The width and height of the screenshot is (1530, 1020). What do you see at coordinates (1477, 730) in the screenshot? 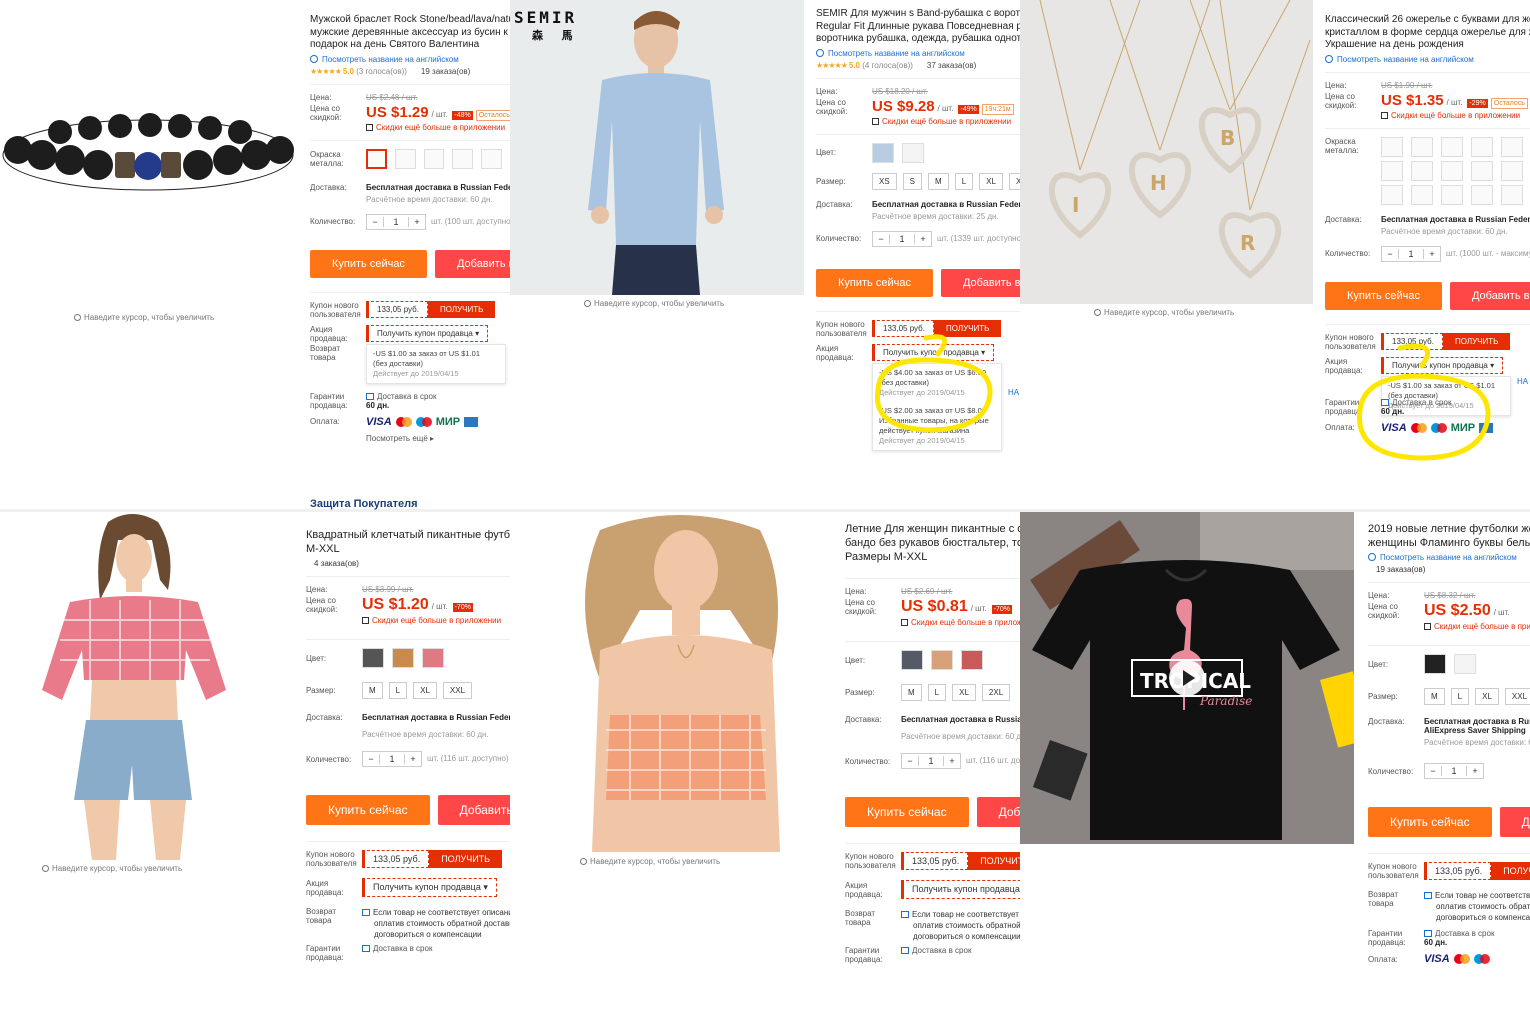
I see `shipping-method-saver: AliExpress Saver Shipping` at bounding box center [1477, 730].